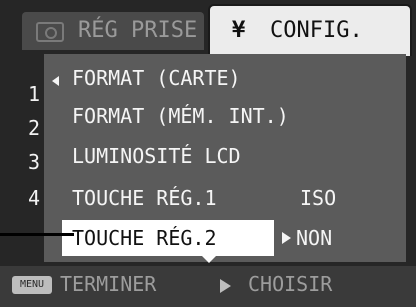 The height and width of the screenshot is (307, 416). I want to click on exit-hint: TERMINER, so click(108, 284).